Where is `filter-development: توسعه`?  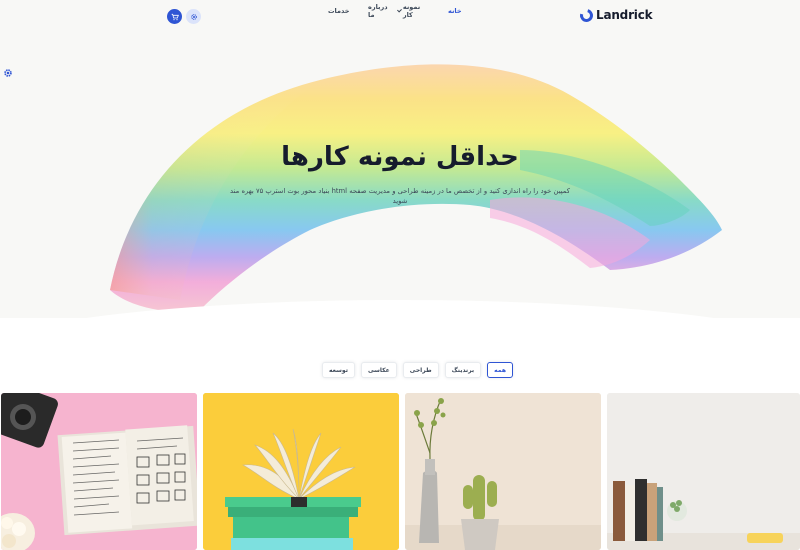
filter-development: توسعه is located at coordinates (338, 370).